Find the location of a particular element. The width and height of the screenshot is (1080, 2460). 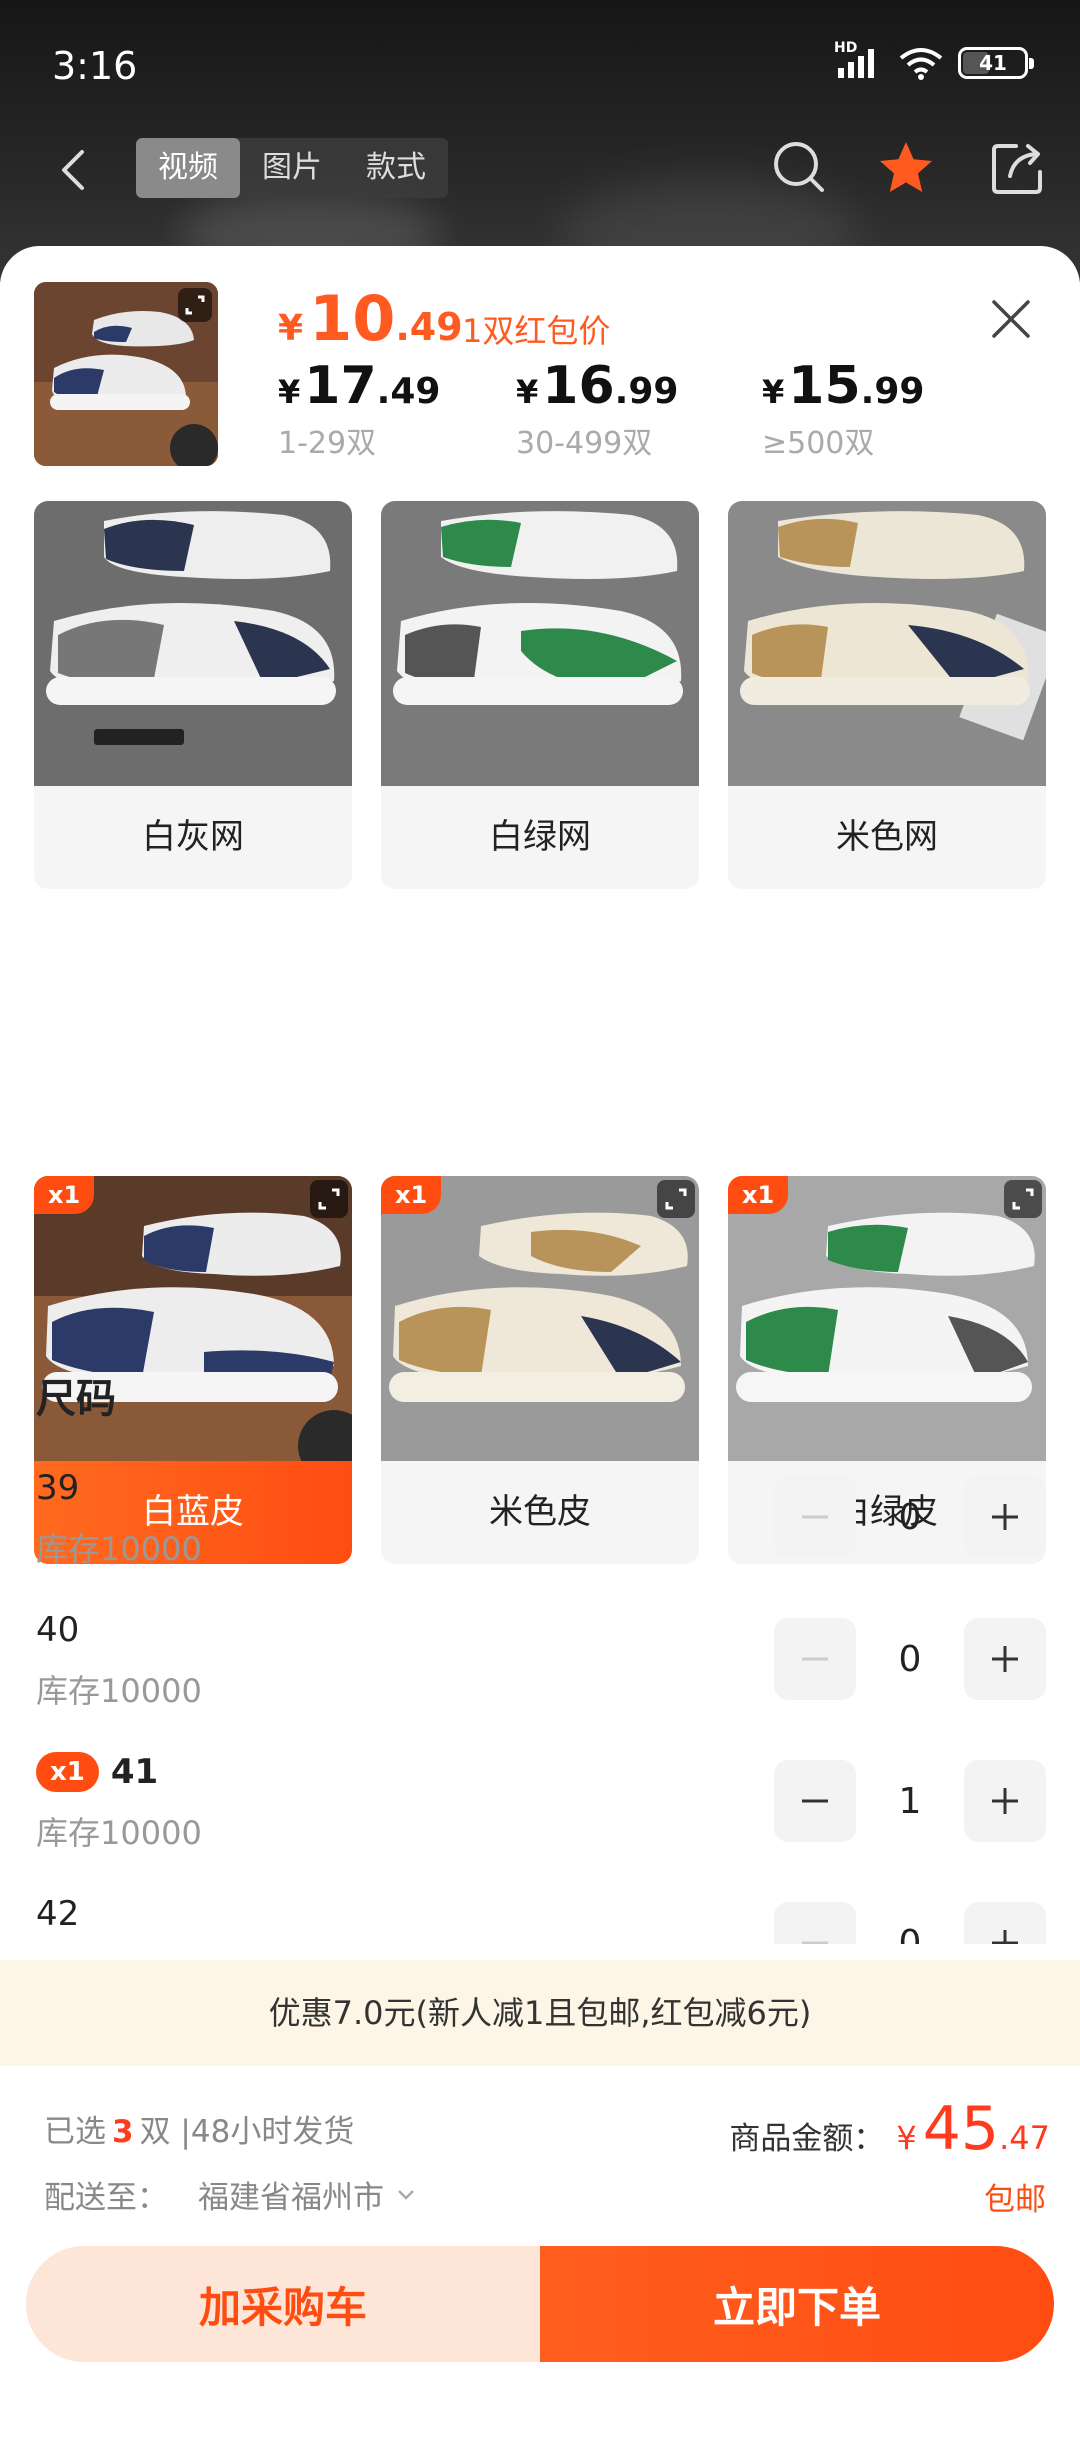

size-label: 41 is located at coordinates (134, 1772).